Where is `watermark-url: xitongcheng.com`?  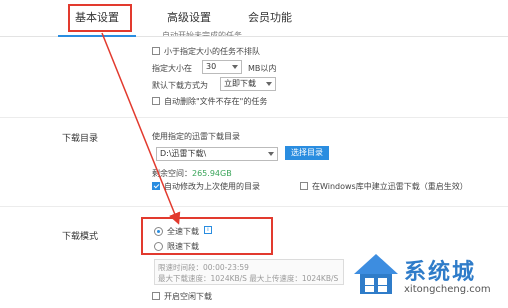
watermark-url: xitongcheng.com is located at coordinates (447, 289).